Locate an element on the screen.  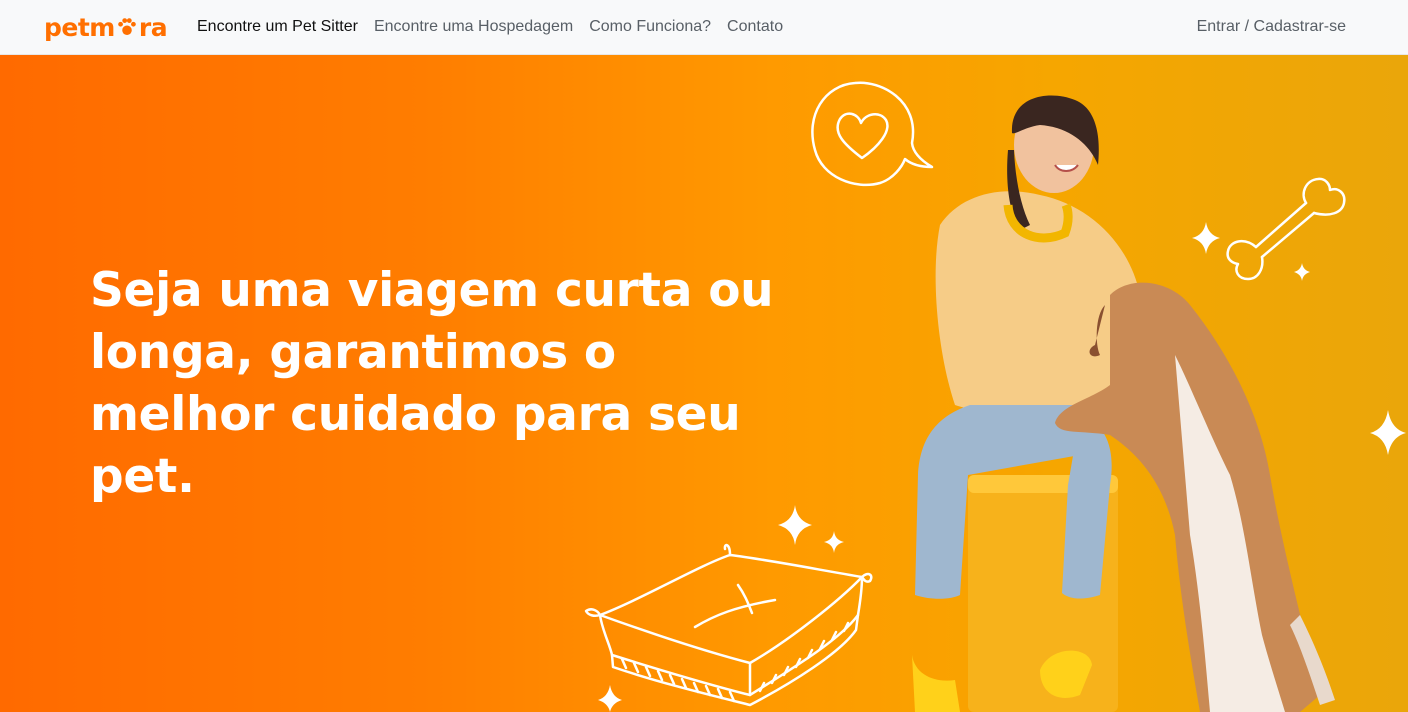
brand-text-end: ra is located at coordinates (153, 27).